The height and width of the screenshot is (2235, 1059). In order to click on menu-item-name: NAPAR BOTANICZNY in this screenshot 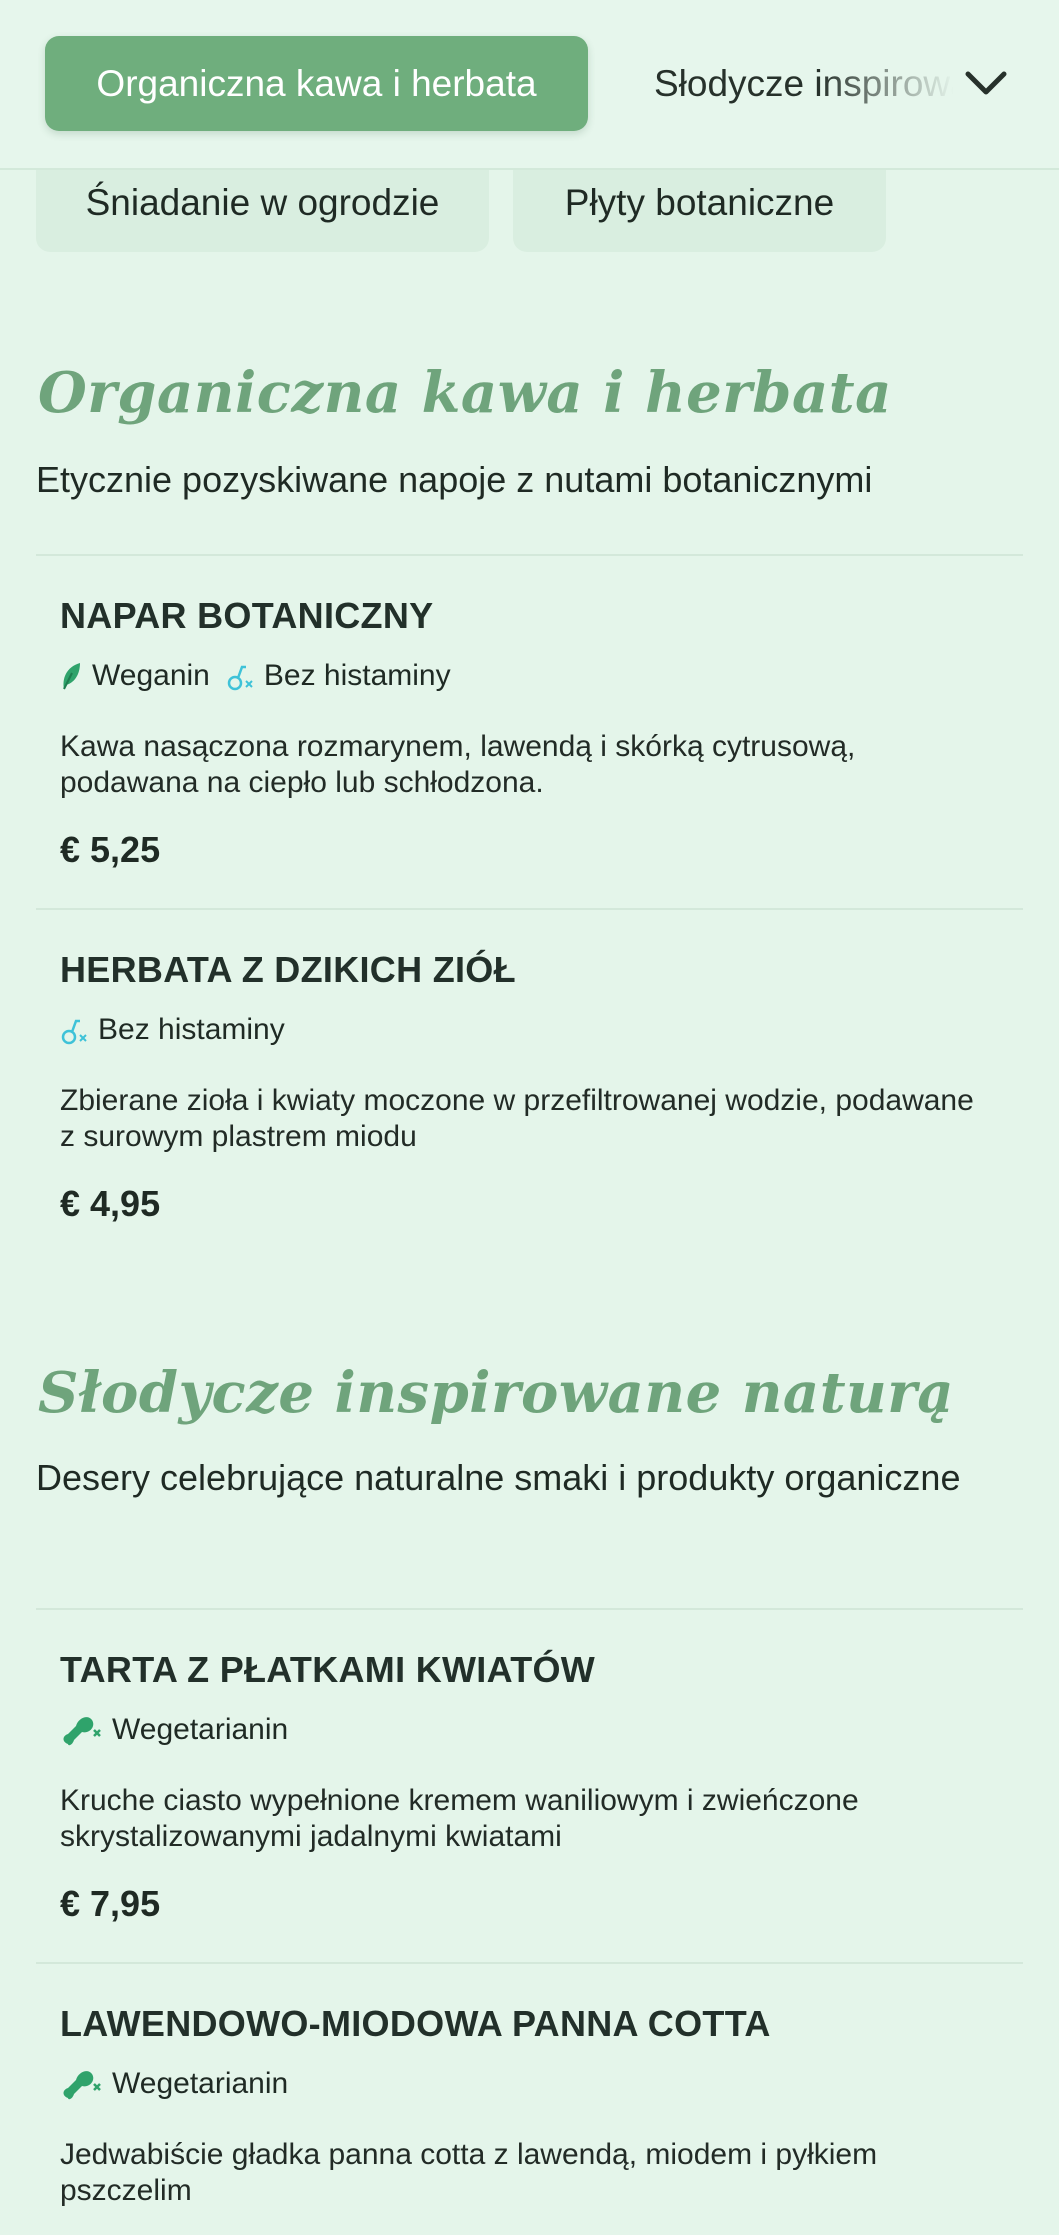, I will do `click(247, 615)`.